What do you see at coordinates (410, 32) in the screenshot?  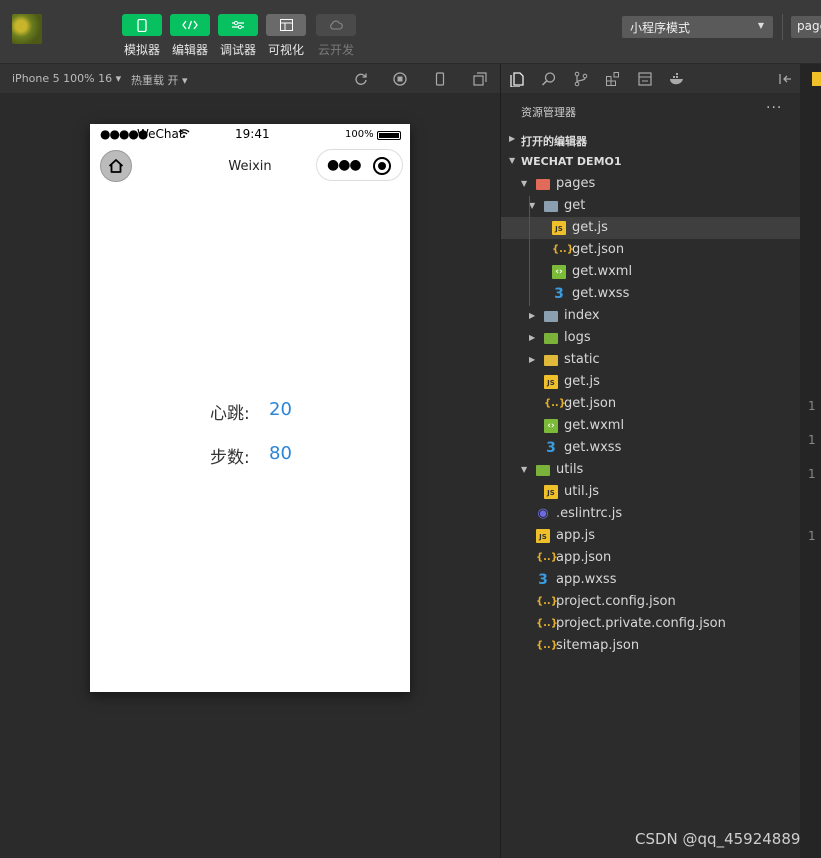 I see `top-toolbar: 模拟器 编辑器 调试器 可视化 云开发 小程序模式 ▼ page` at bounding box center [410, 32].